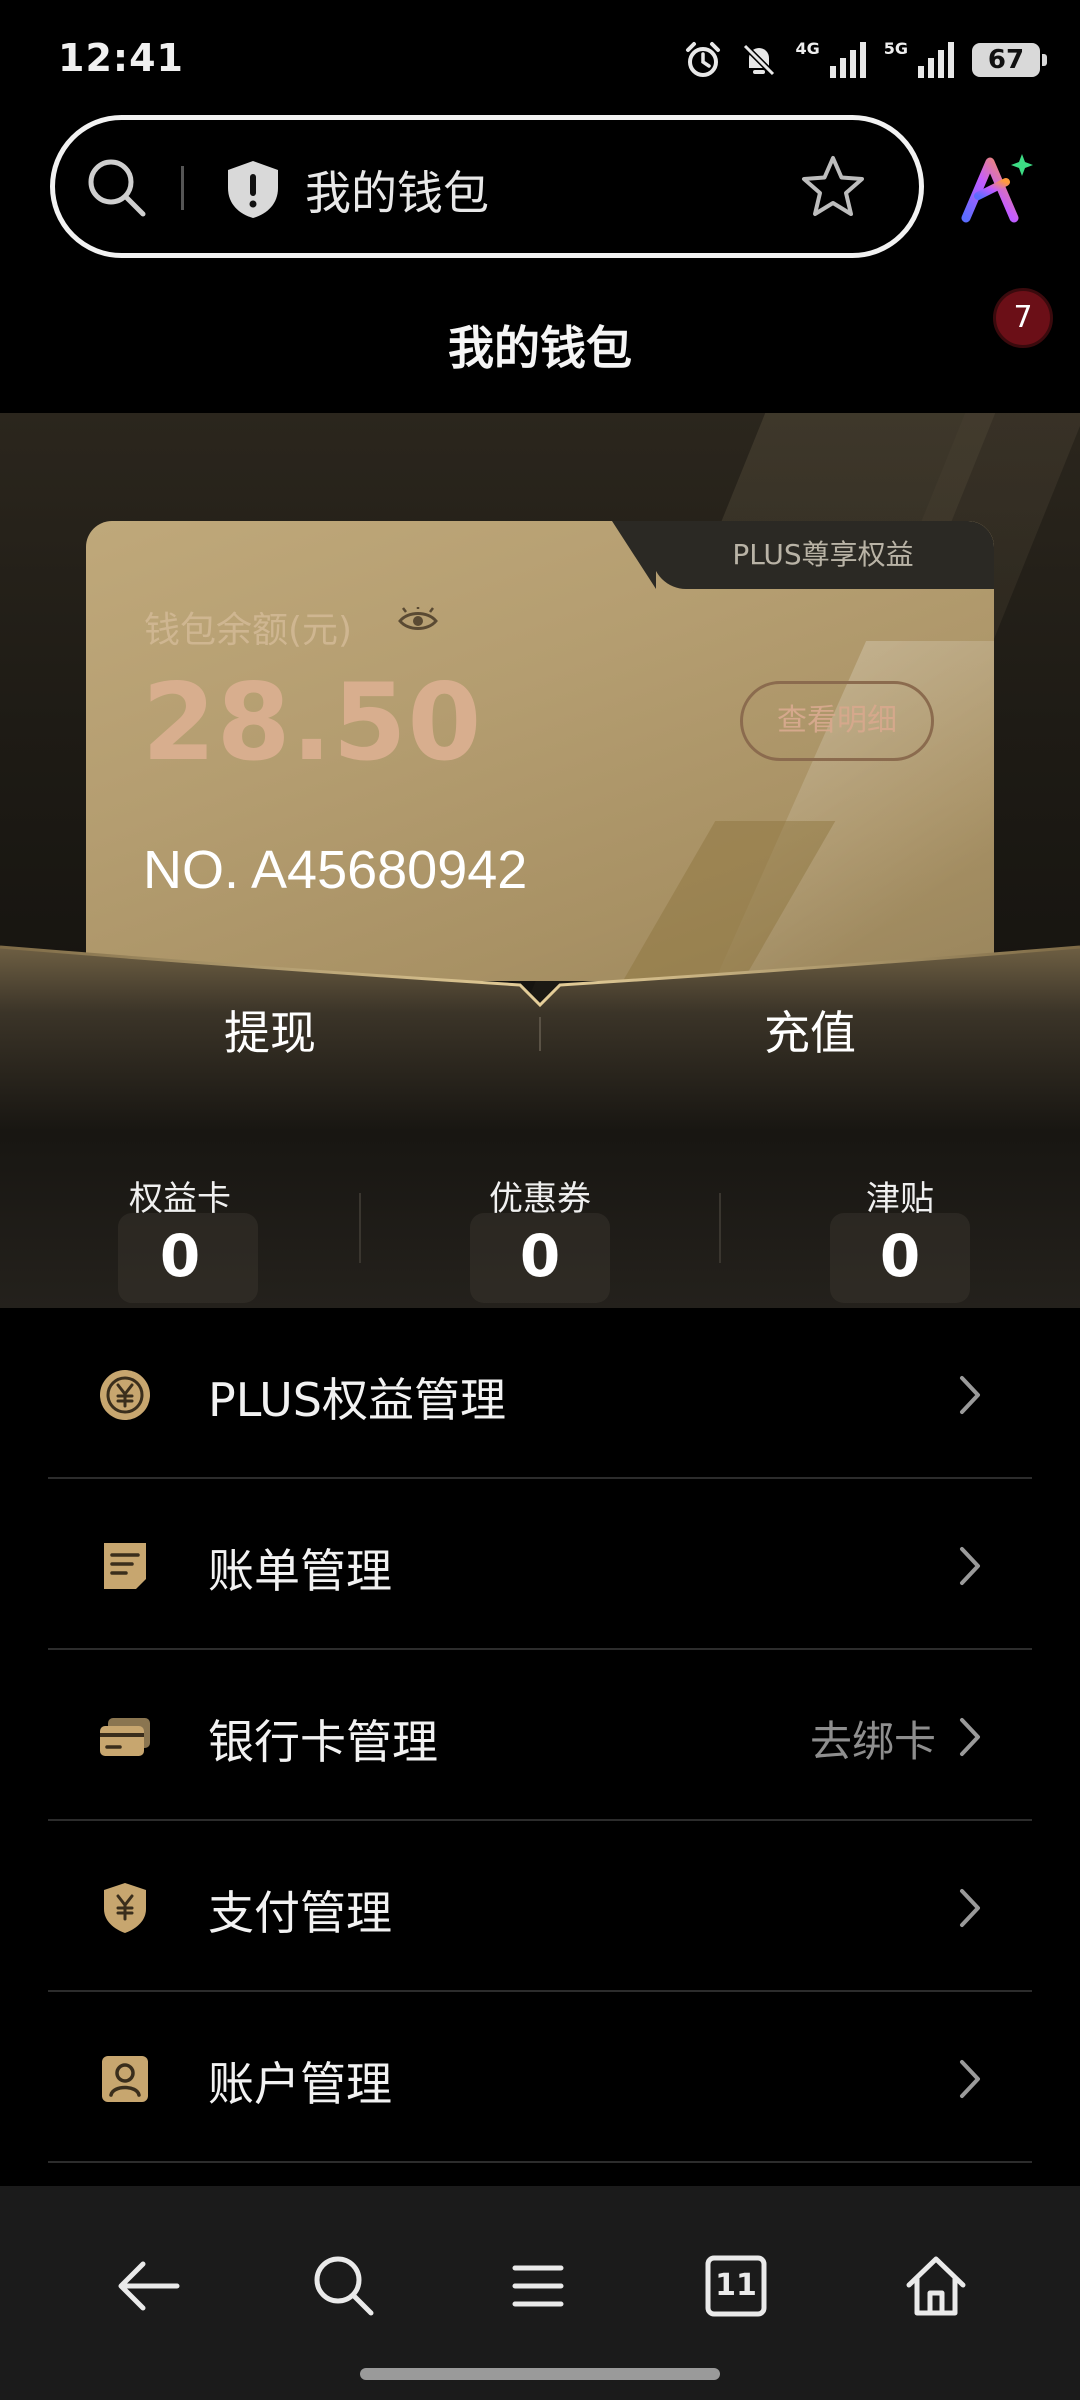  Describe the element at coordinates (312, 722) in the screenshot. I see `balance-value: 28.50` at that location.